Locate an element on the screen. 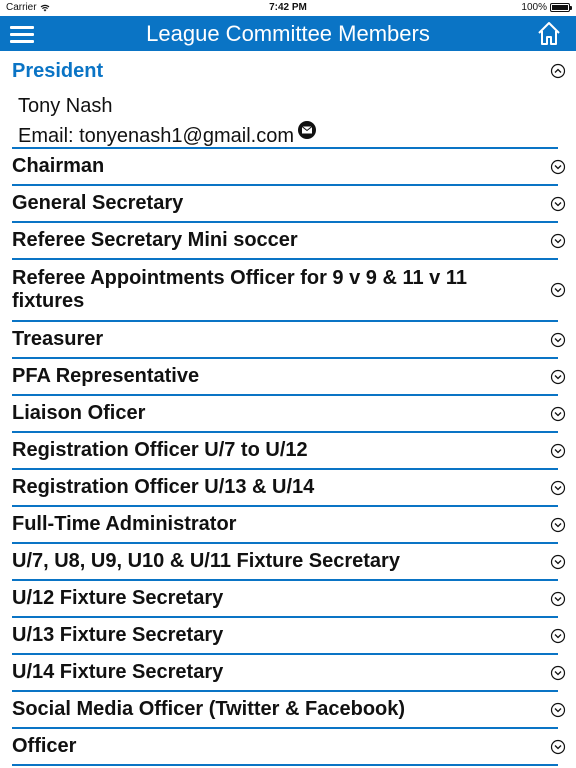 This screenshot has height=768, width=576. role-row: PFA Representative is located at coordinates (289, 377).